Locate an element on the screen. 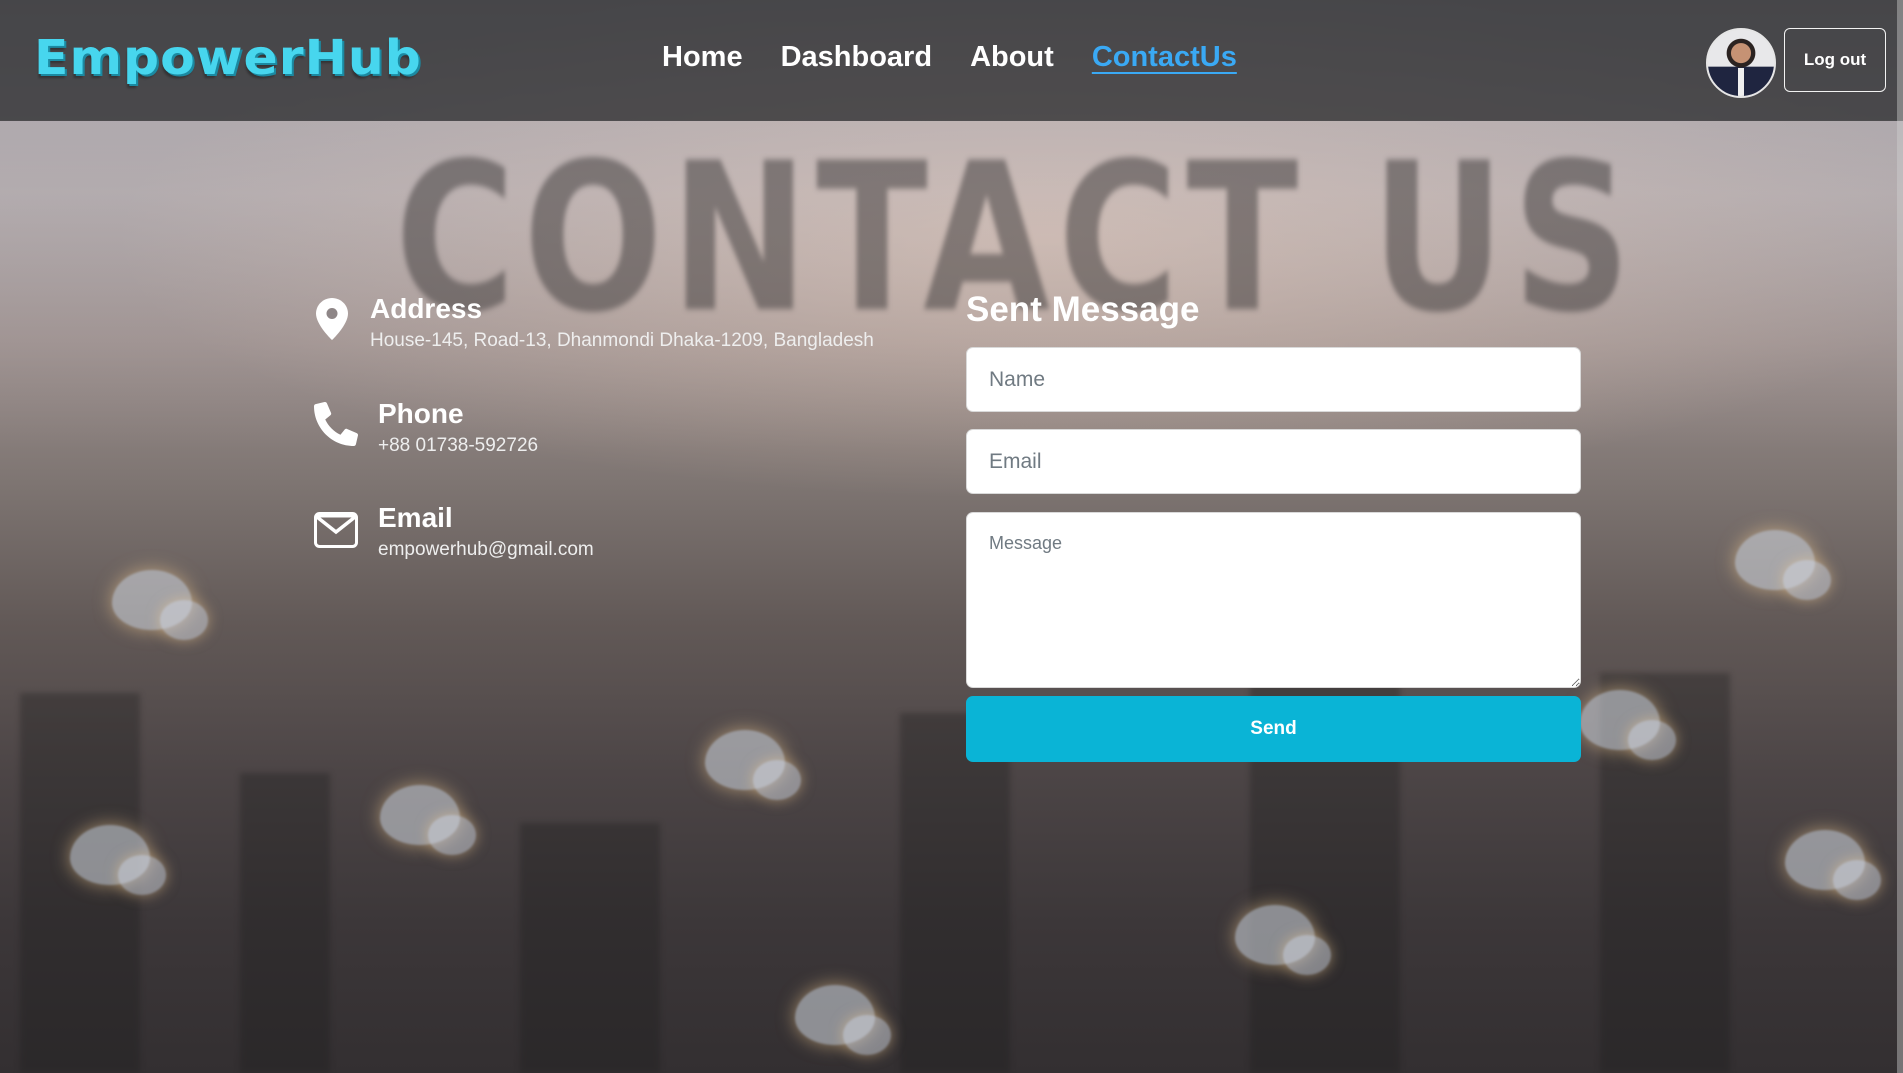  send-button: Send is located at coordinates (1273, 729).